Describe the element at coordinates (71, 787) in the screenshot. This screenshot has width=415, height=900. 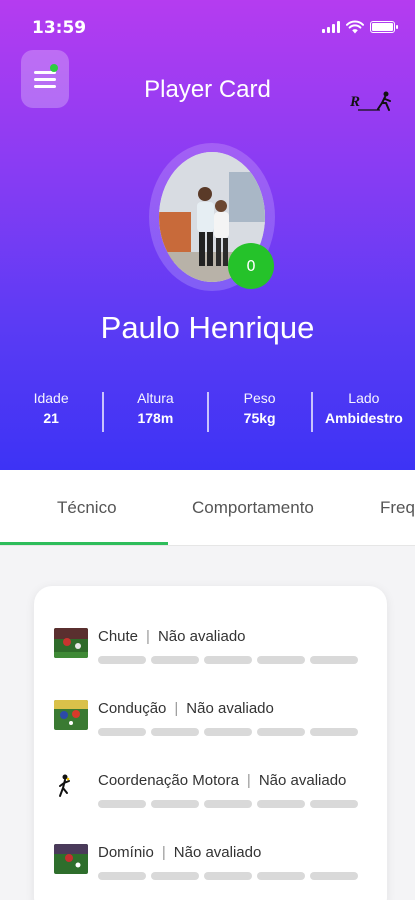
I see `running-figure-icon` at that location.